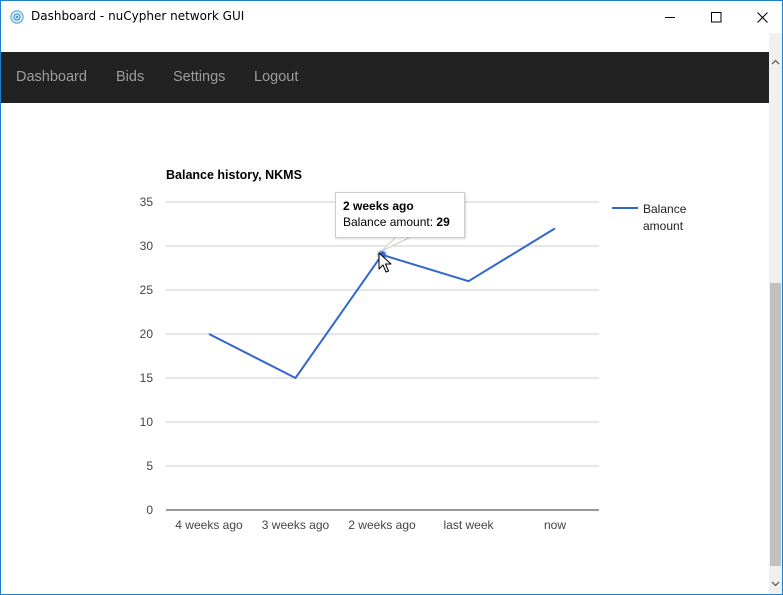 Image resolution: width=783 pixels, height=595 pixels. What do you see at coordinates (147, 202) in the screenshot?
I see `y-tick-label: 35` at bounding box center [147, 202].